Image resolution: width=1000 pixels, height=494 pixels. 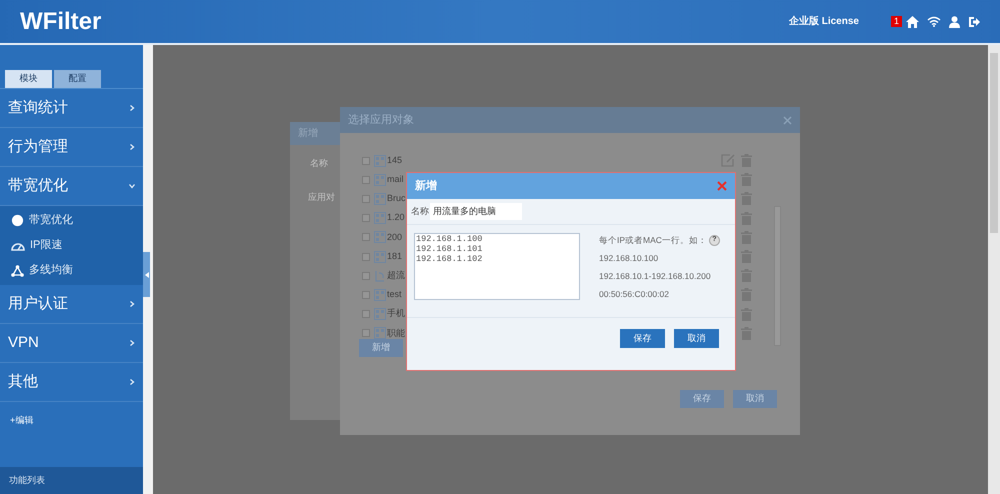 What do you see at coordinates (381, 348) in the screenshot?
I see `new-button: 新增` at bounding box center [381, 348].